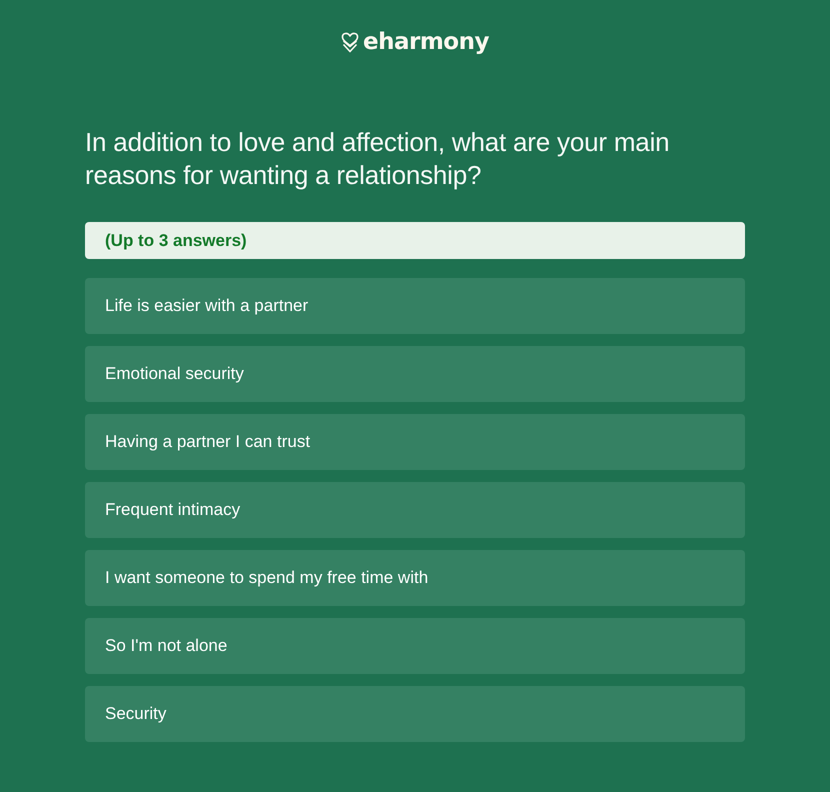 This screenshot has width=830, height=792. Describe the element at coordinates (415, 442) in the screenshot. I see `answer-option: Having a partner I can trust` at that location.